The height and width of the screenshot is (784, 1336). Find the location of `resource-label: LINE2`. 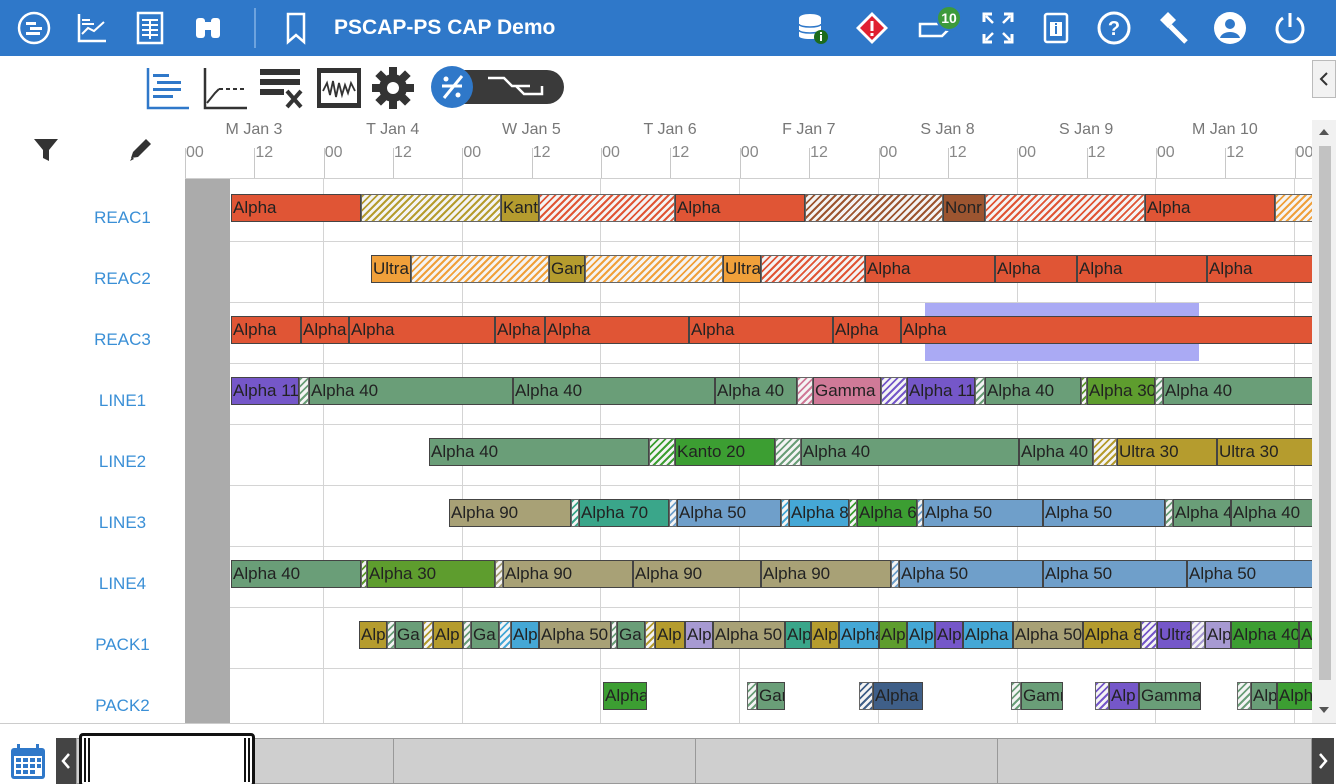

resource-label: LINE2 is located at coordinates (122, 461).